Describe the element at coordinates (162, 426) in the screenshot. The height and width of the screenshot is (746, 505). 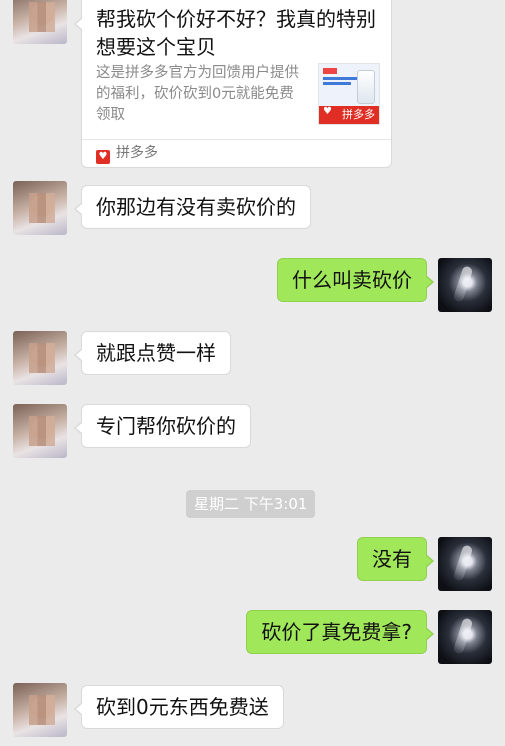
I see `incoming-message-bubble: 专门帮你砍价的` at that location.